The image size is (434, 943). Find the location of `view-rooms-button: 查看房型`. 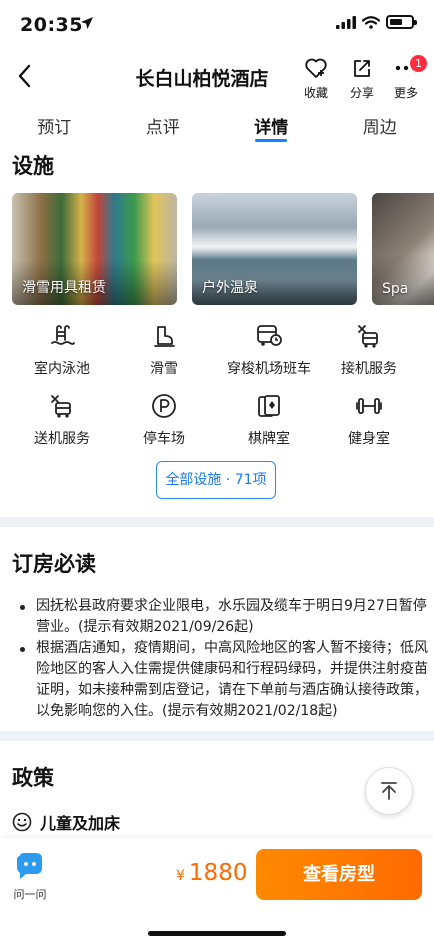

view-rooms-button: 查看房型 is located at coordinates (339, 874).